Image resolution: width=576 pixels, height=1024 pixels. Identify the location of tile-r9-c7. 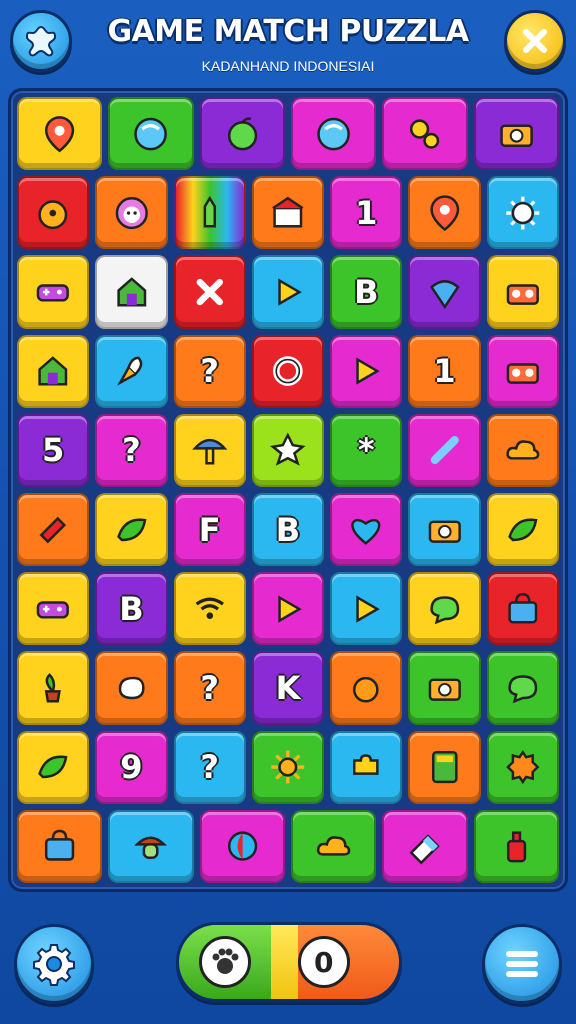
(522, 767).